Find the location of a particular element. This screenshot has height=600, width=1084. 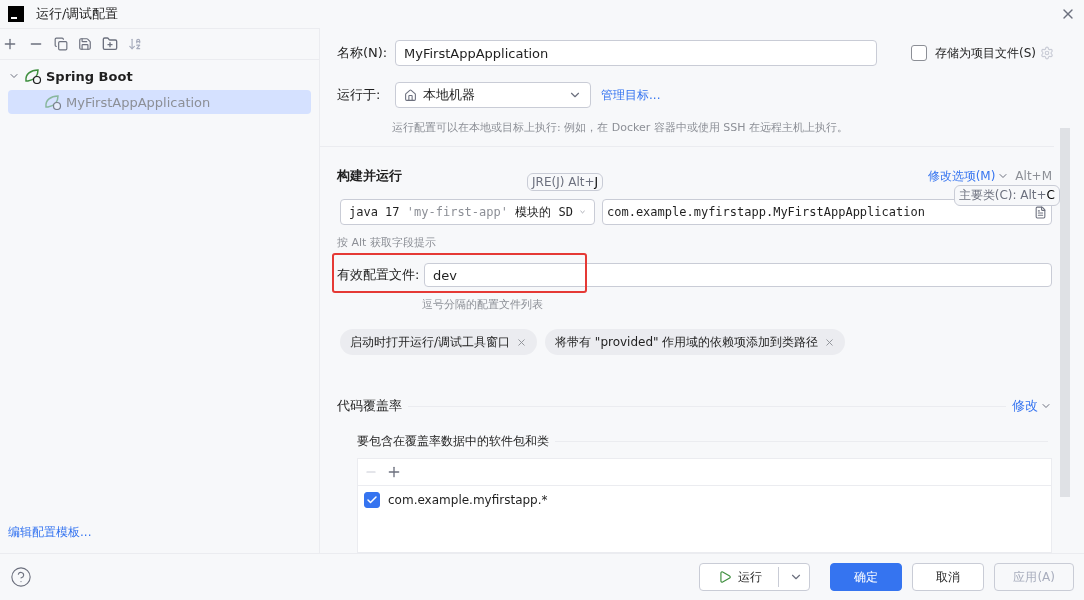

store-checkbox is located at coordinates (919, 53).